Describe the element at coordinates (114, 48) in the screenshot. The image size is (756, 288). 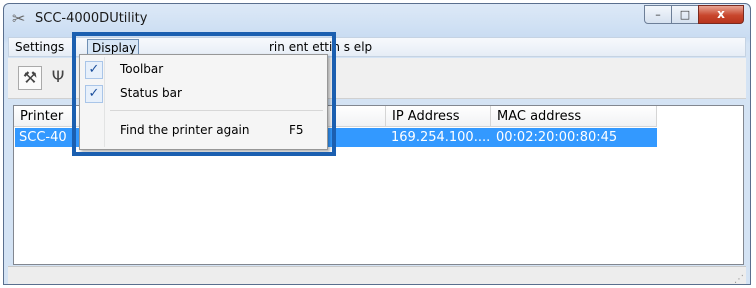
I see `menu-display-label: Display` at that location.